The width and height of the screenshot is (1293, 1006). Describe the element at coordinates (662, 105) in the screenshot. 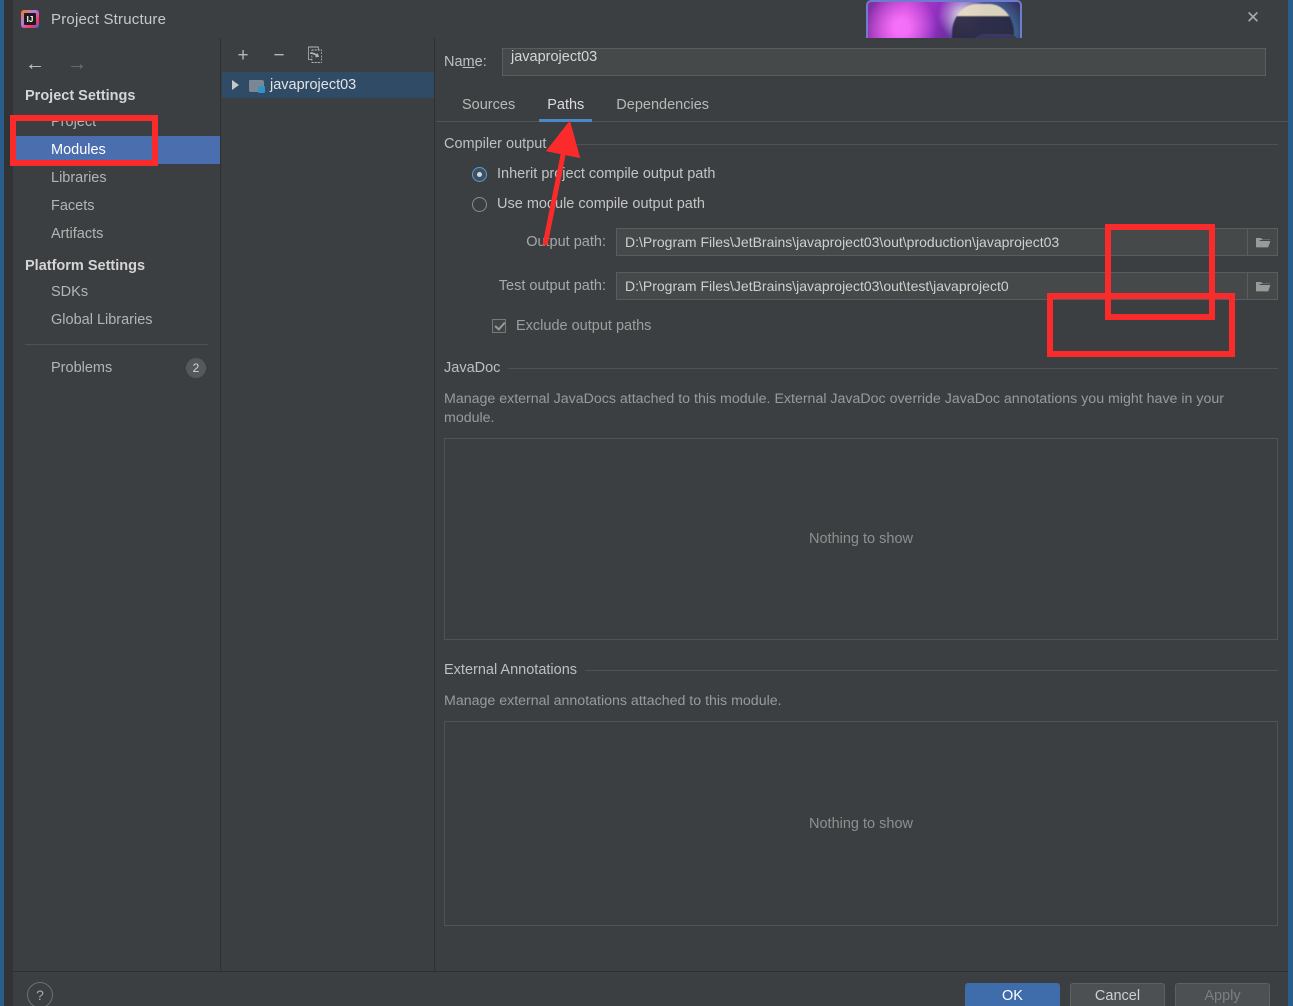

I see `tab-dependencies: Dependencies` at that location.